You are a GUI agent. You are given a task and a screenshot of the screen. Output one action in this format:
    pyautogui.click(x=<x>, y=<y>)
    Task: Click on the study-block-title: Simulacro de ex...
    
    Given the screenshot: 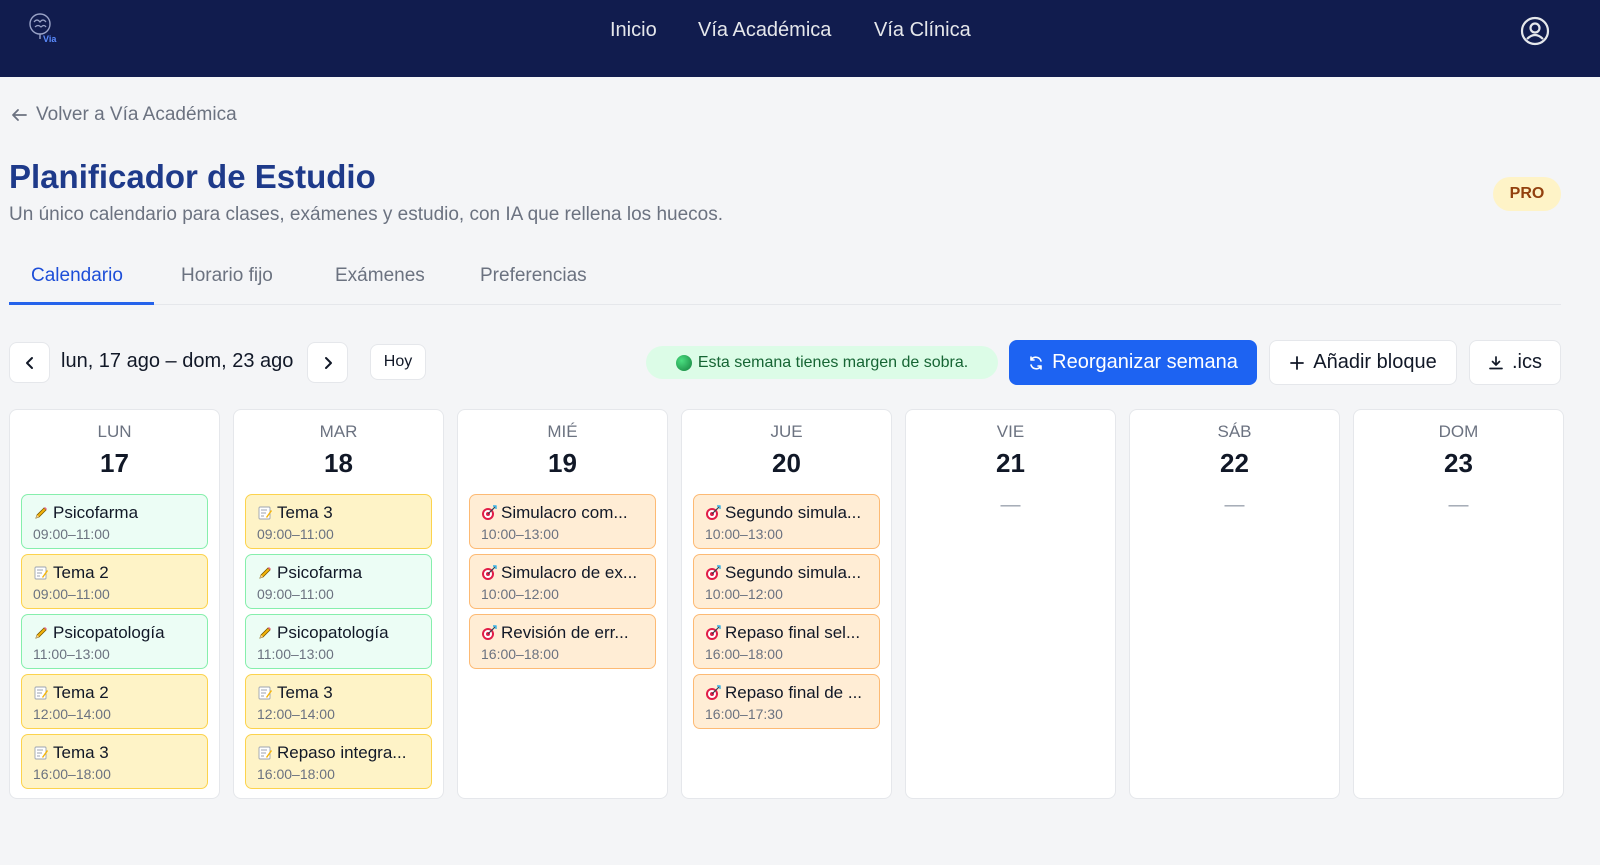 What is the action you would take?
    pyautogui.click(x=569, y=572)
    